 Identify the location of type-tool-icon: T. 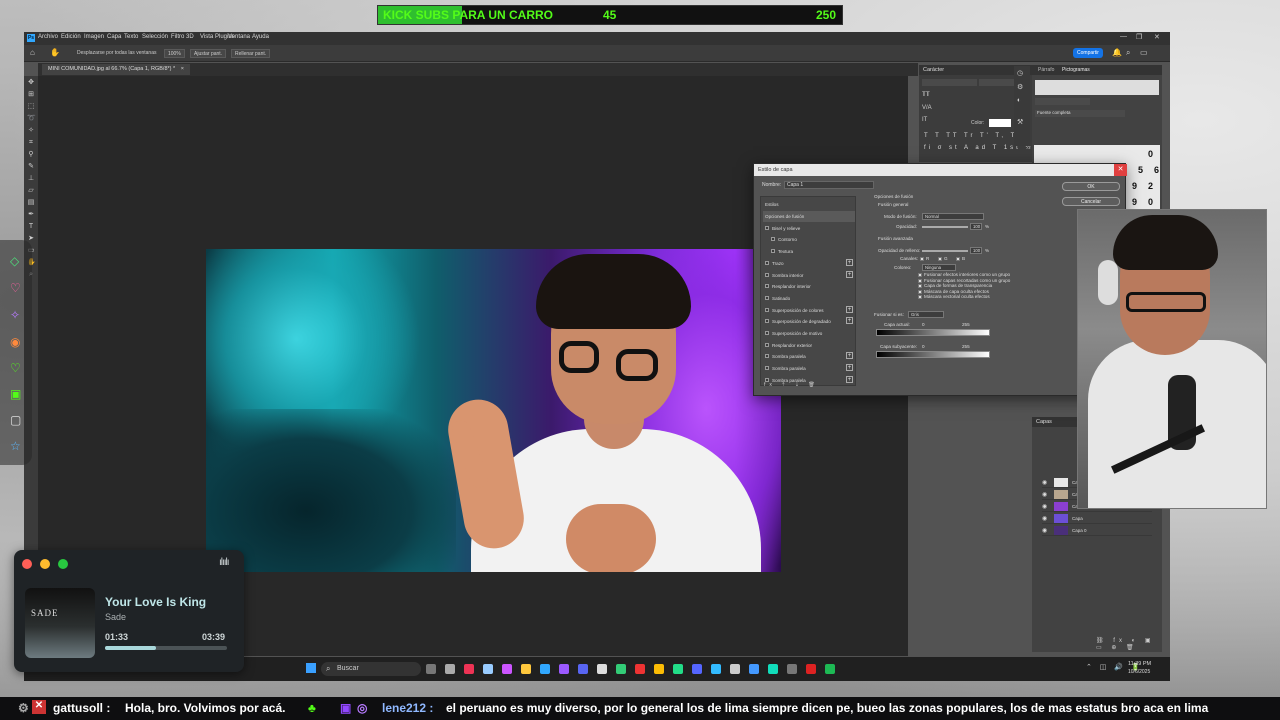
(31, 227).